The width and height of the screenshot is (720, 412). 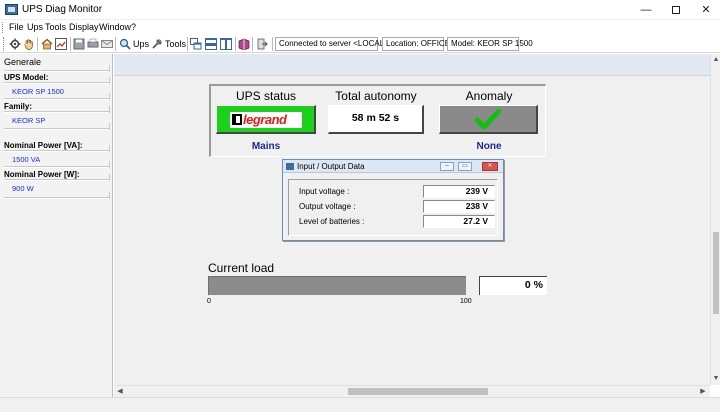 What do you see at coordinates (447, 166) in the screenshot?
I see `dialog-minimize-button: –` at bounding box center [447, 166].